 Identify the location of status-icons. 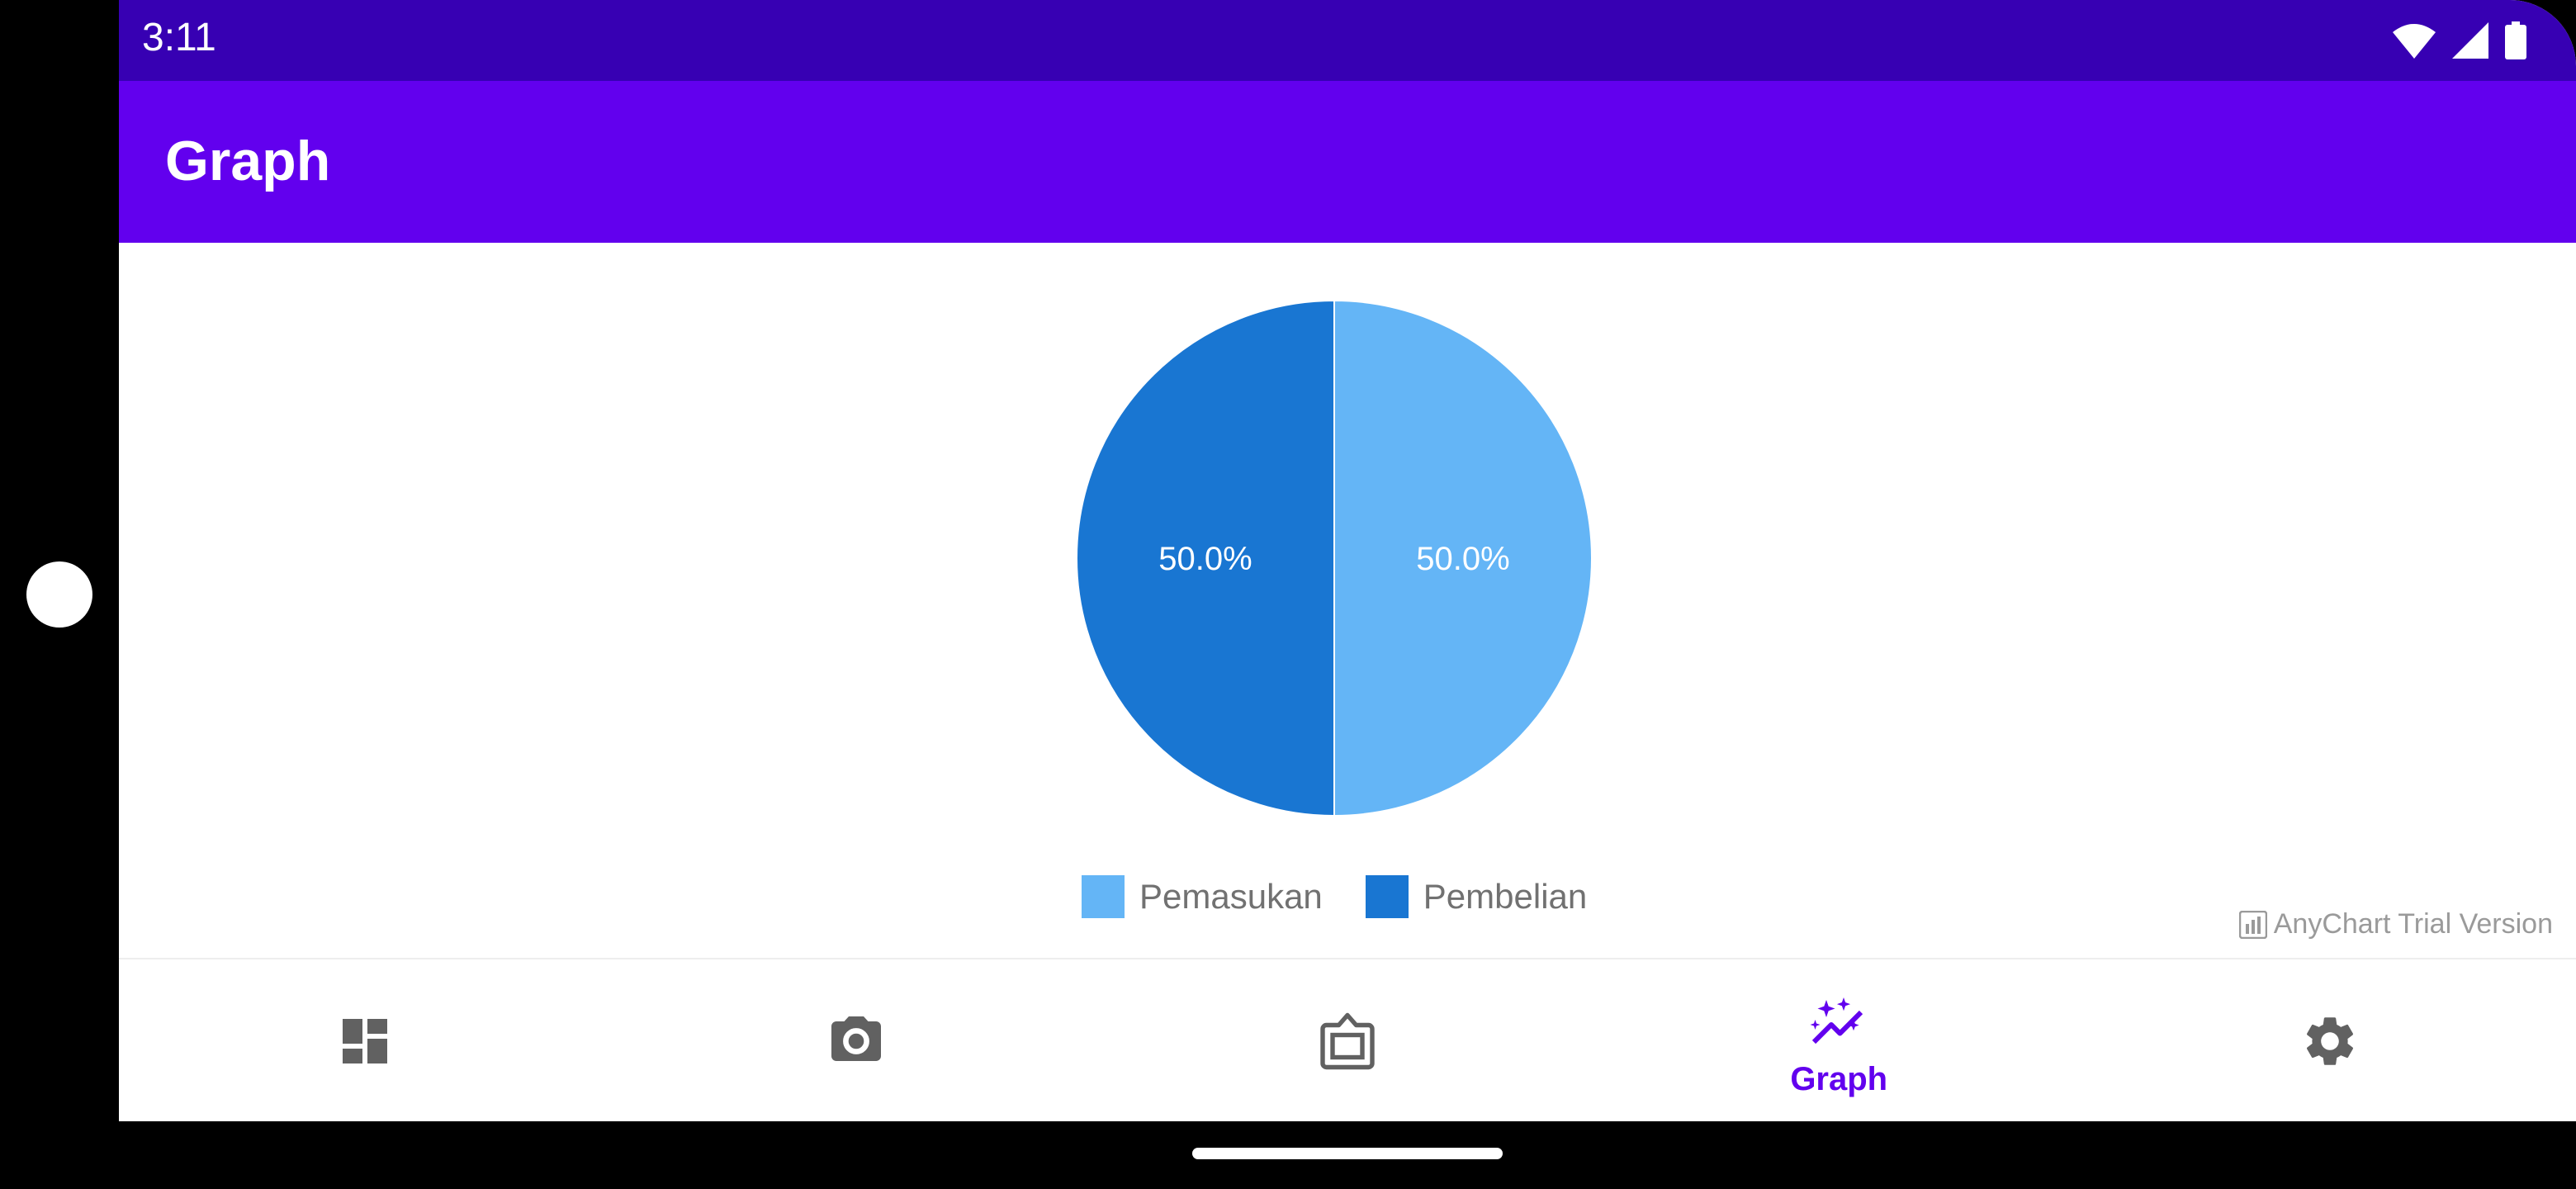
(2459, 40).